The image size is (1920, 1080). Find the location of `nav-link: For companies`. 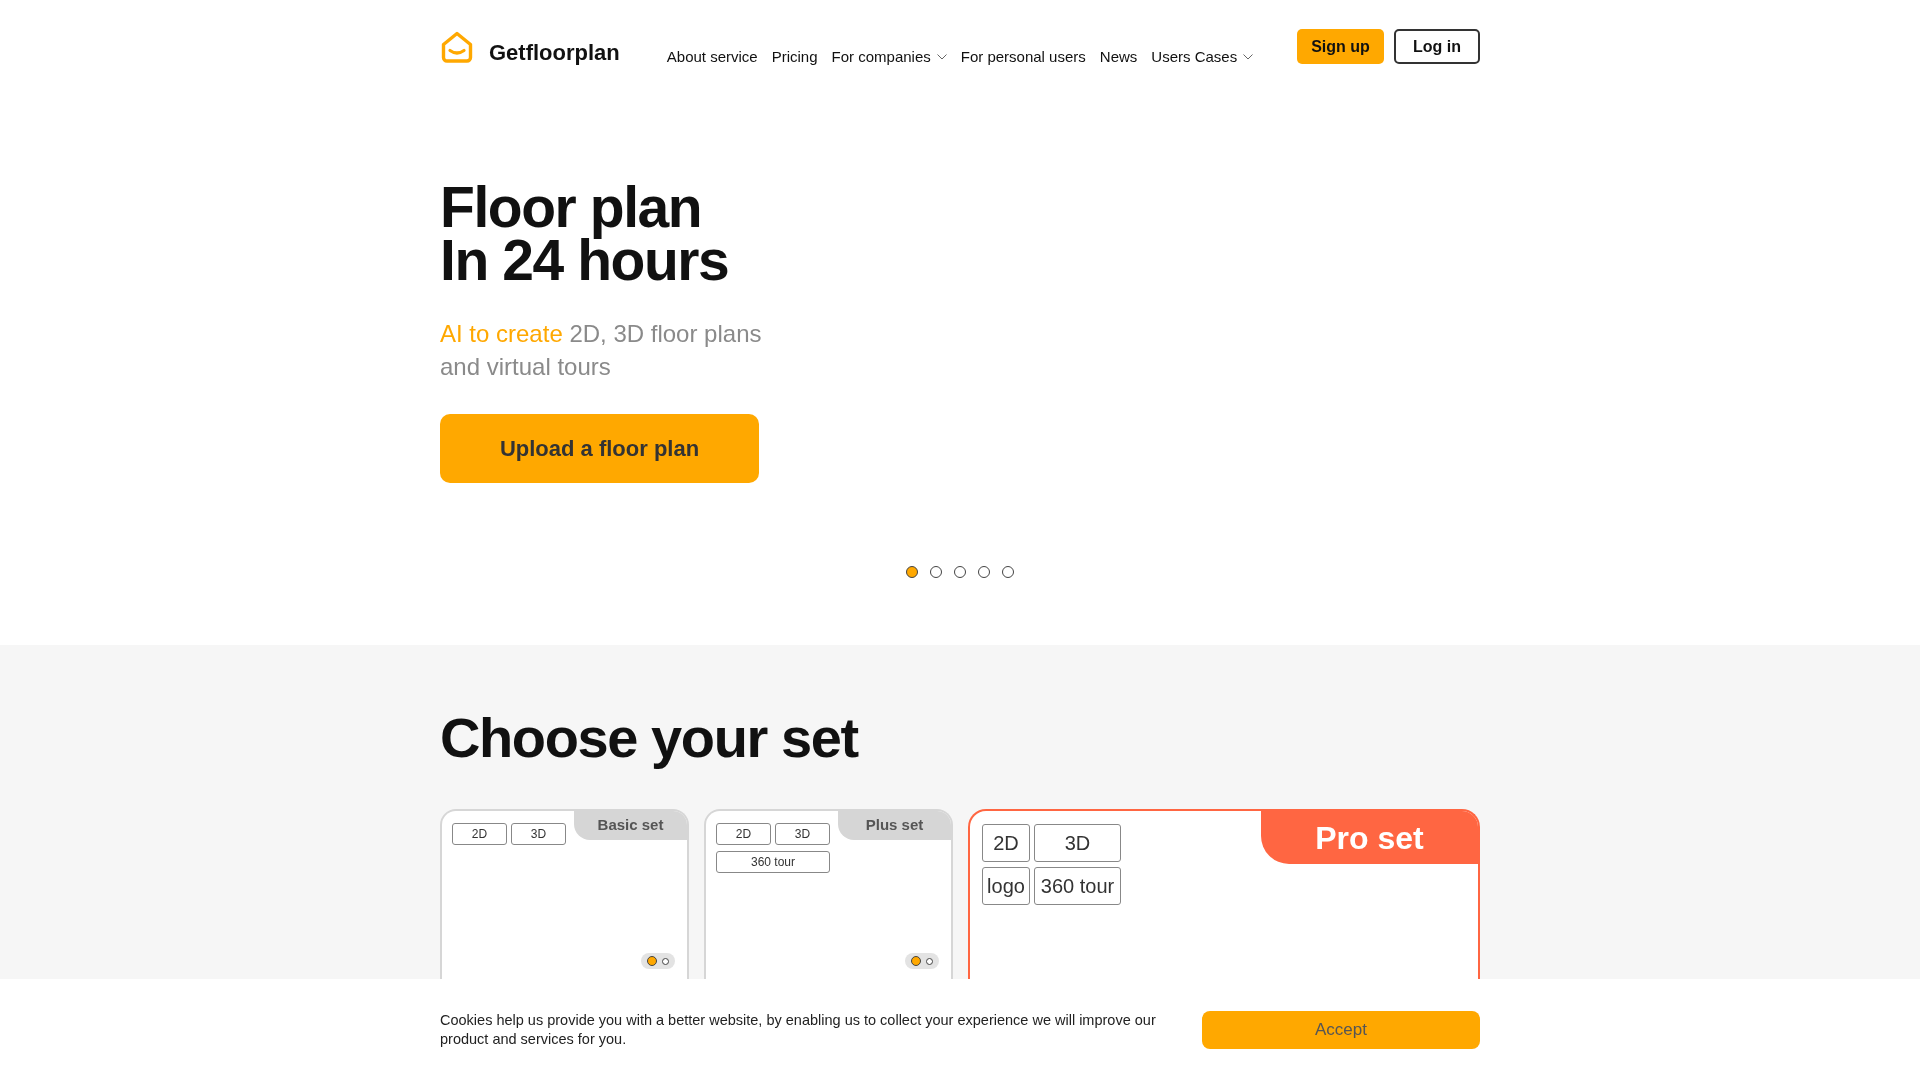

nav-link: For companies is located at coordinates (889, 57).